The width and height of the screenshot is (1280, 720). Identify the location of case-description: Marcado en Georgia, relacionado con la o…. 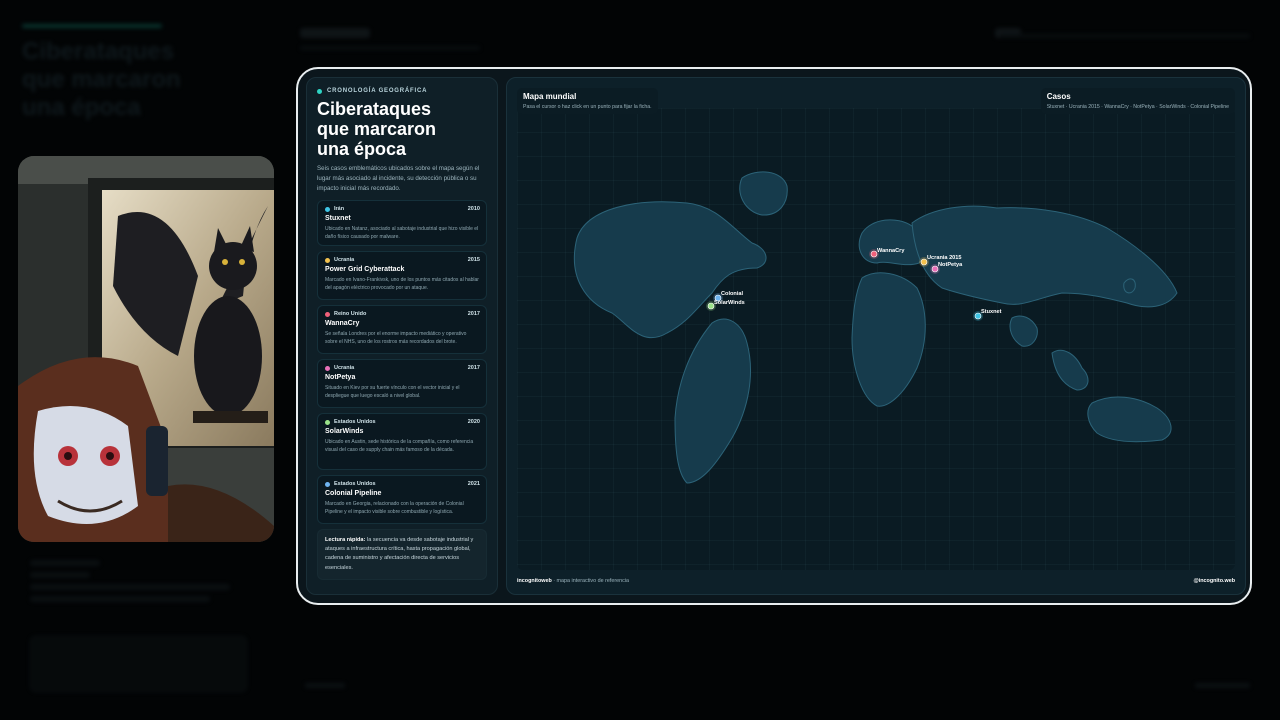
(394, 508).